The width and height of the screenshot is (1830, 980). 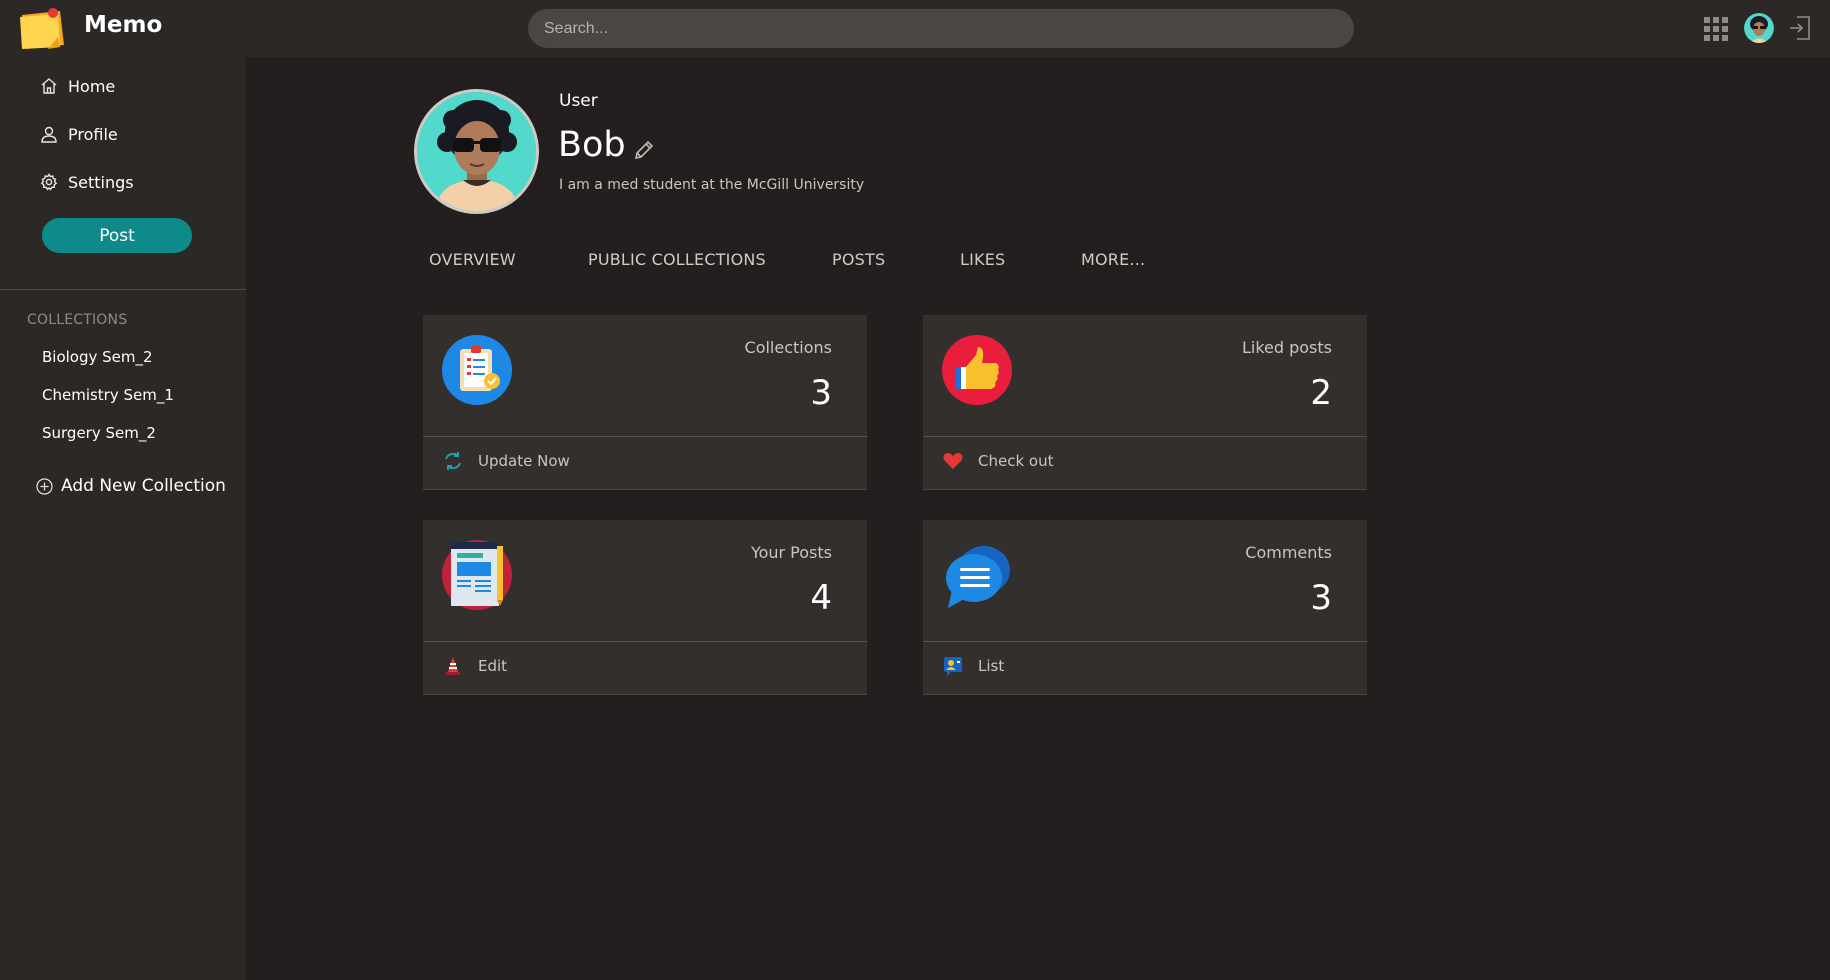 What do you see at coordinates (42, 28) in the screenshot?
I see `sticky-note-logo-icon` at bounding box center [42, 28].